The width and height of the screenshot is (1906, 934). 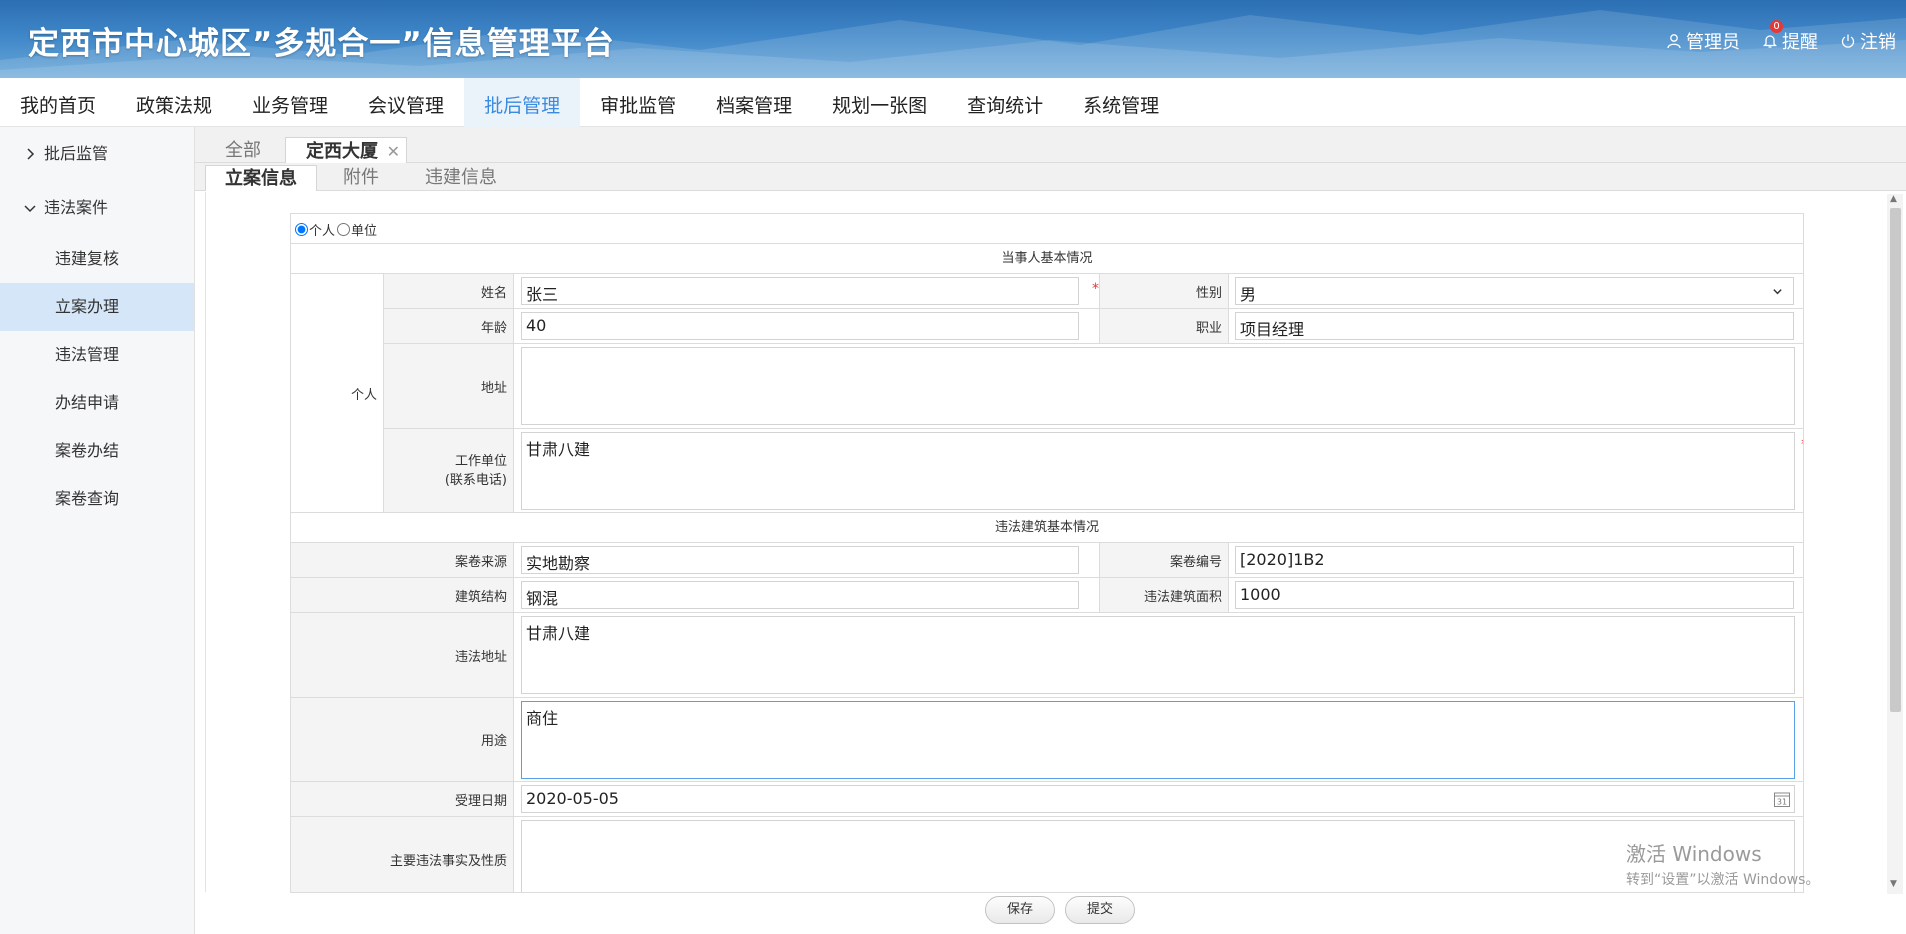 I want to click on nav-item-business: 业务管理, so click(x=290, y=102).